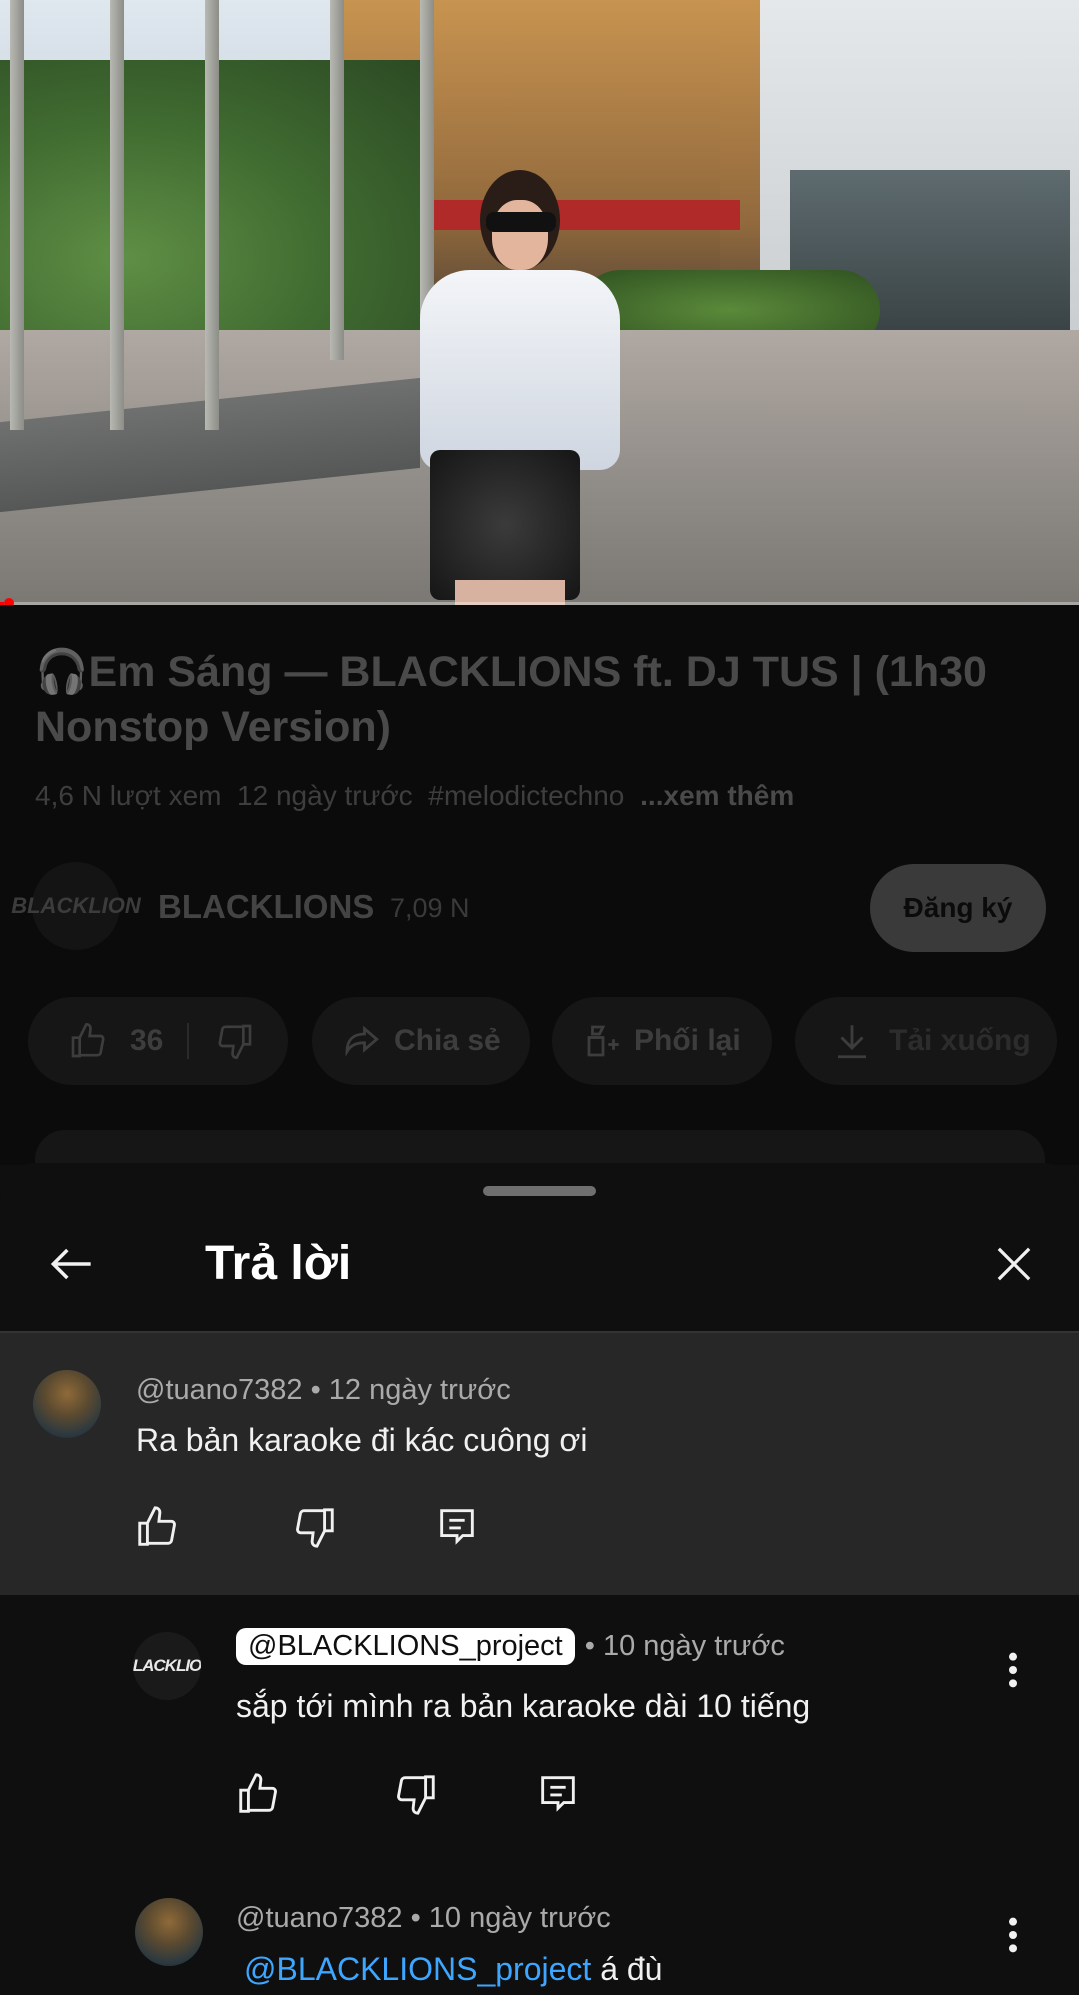 This screenshot has height=1995, width=1079. What do you see at coordinates (447, 1040) in the screenshot?
I see `share-label: Chia sẻ` at bounding box center [447, 1040].